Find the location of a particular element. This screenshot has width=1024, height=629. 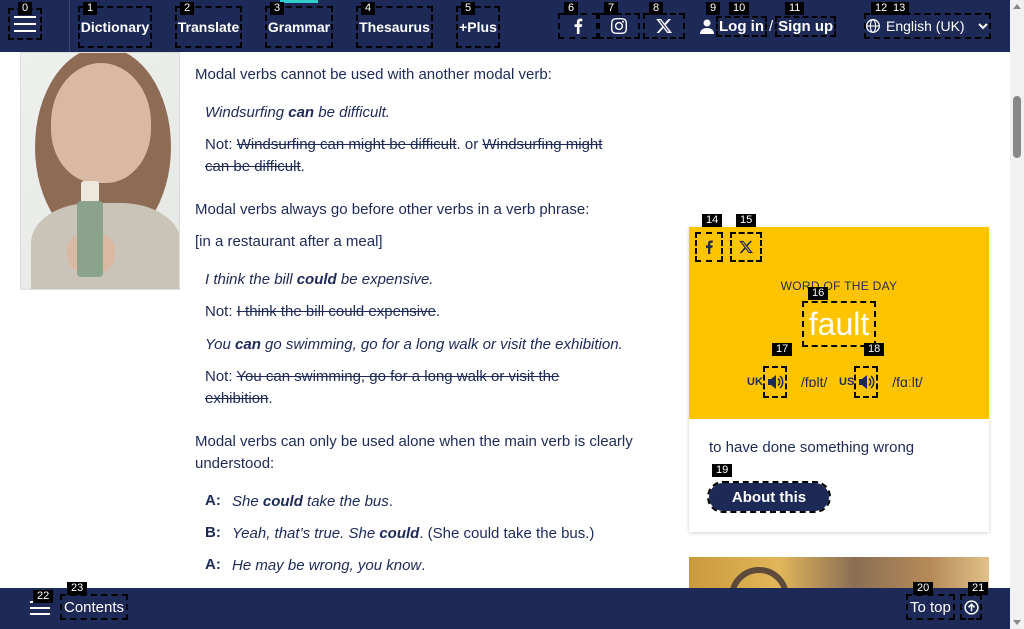

us-pronunciation: US /fɑːlt/ is located at coordinates (881, 382).